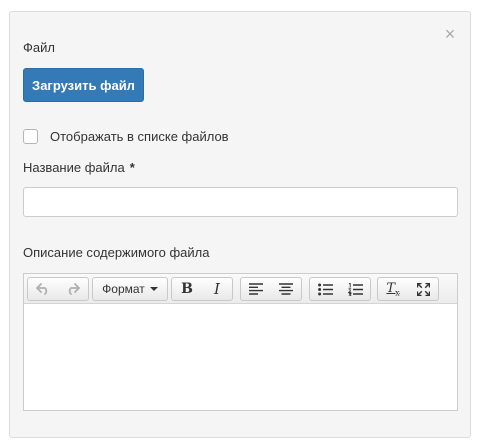  I want to click on format-dropdown-label: Формат, so click(123, 289).